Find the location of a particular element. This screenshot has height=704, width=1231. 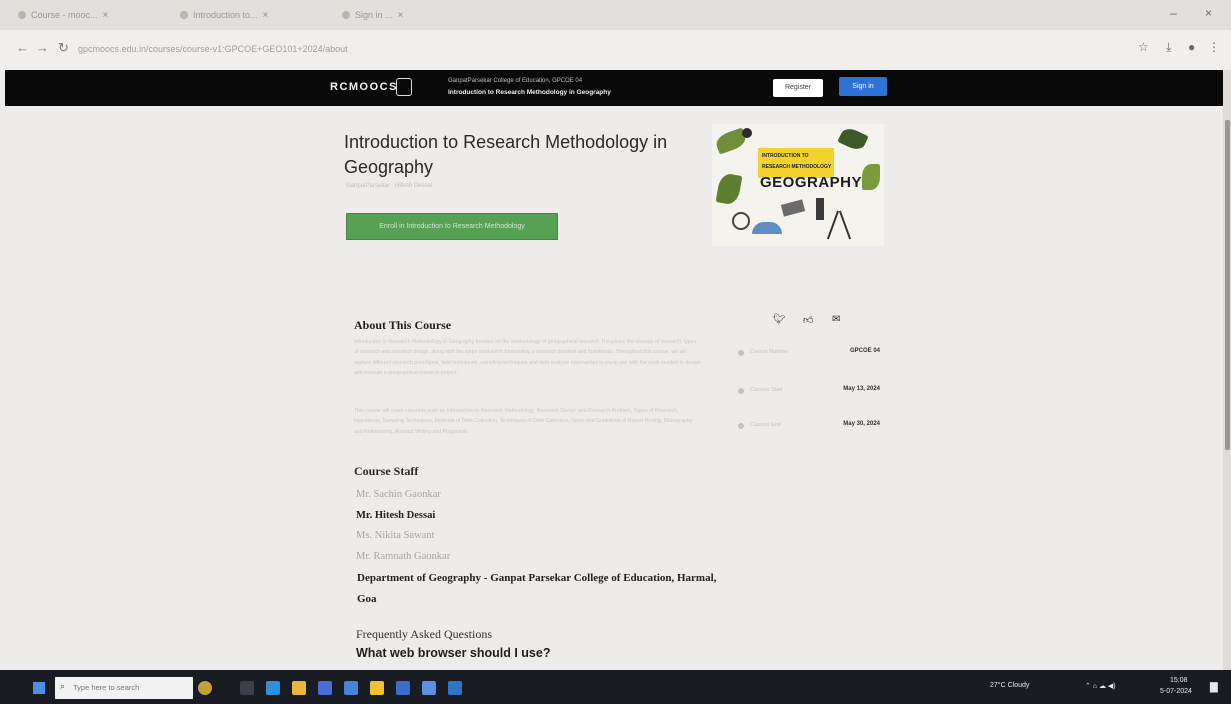

about-title: About This Course is located at coordinates (403, 325).